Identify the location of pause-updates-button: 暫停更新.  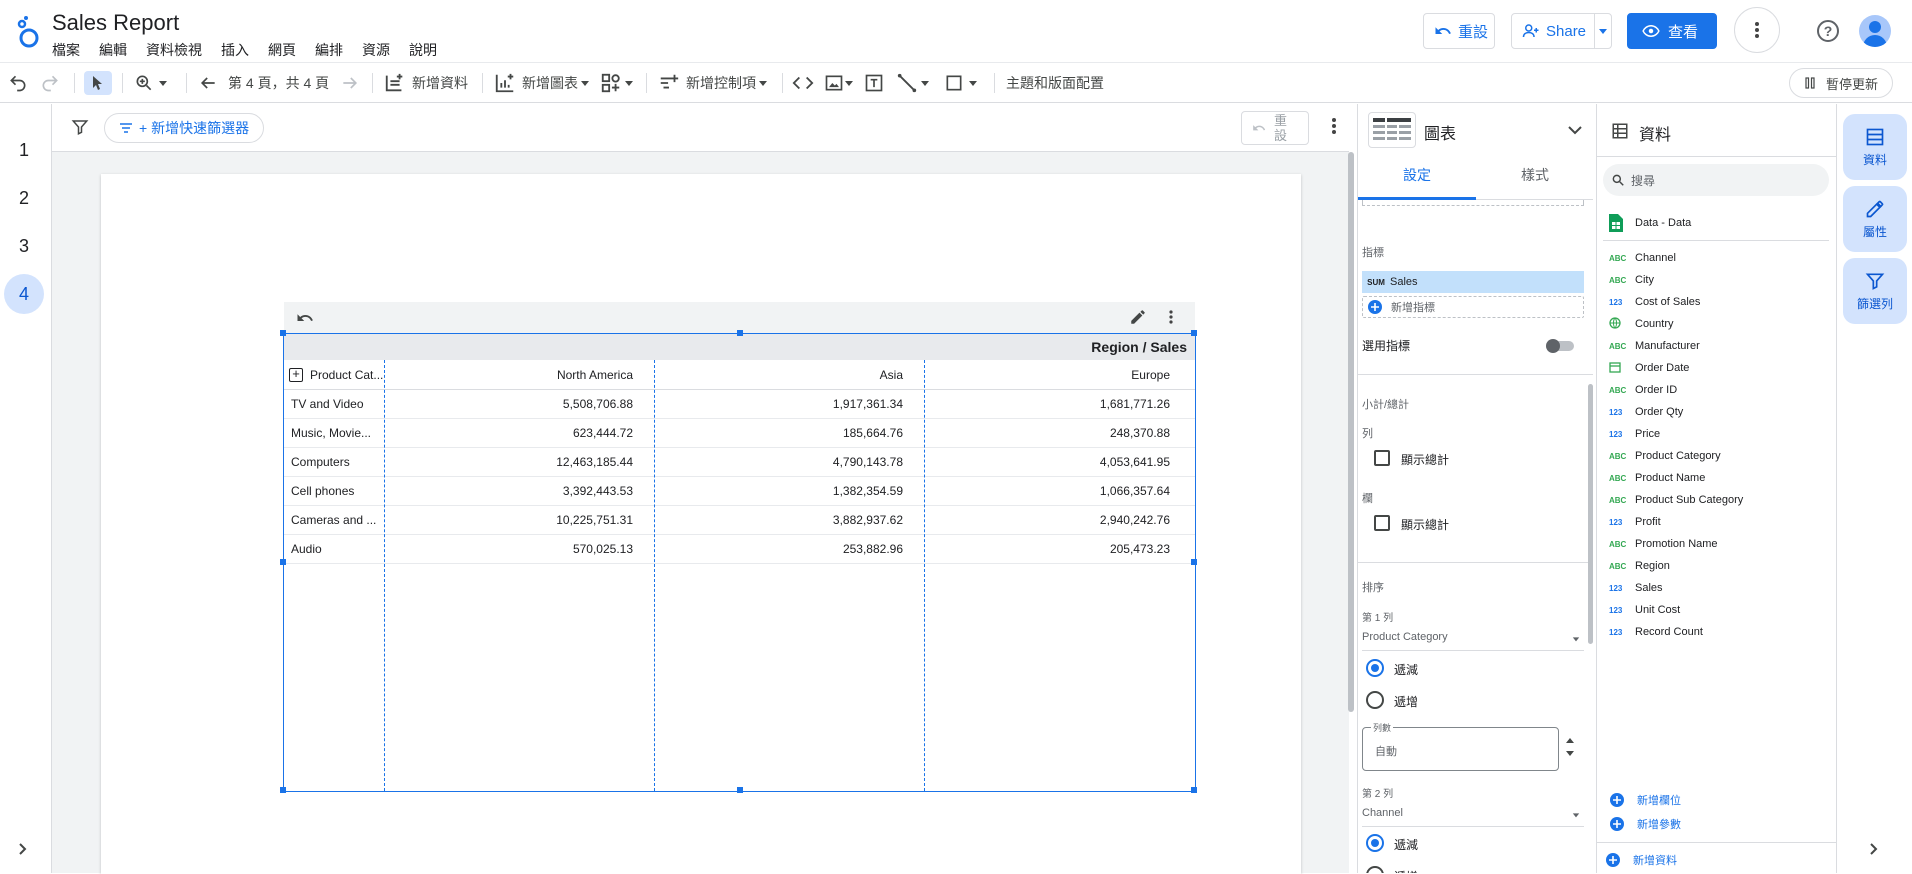
(1841, 83).